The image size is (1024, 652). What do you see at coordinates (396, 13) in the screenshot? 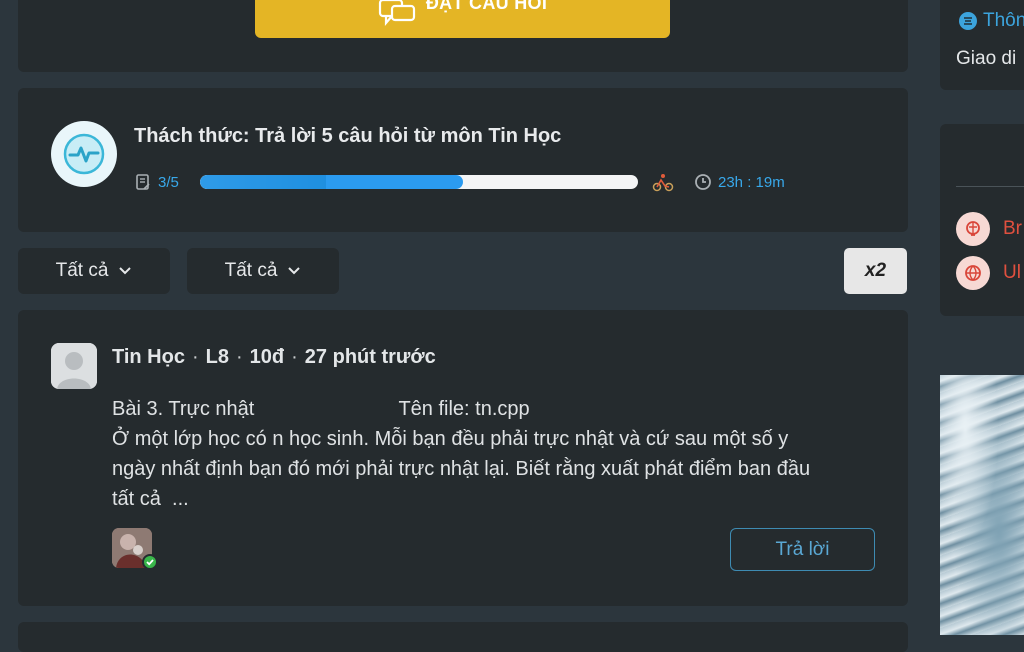
I see `chat-bubbles-icon` at bounding box center [396, 13].